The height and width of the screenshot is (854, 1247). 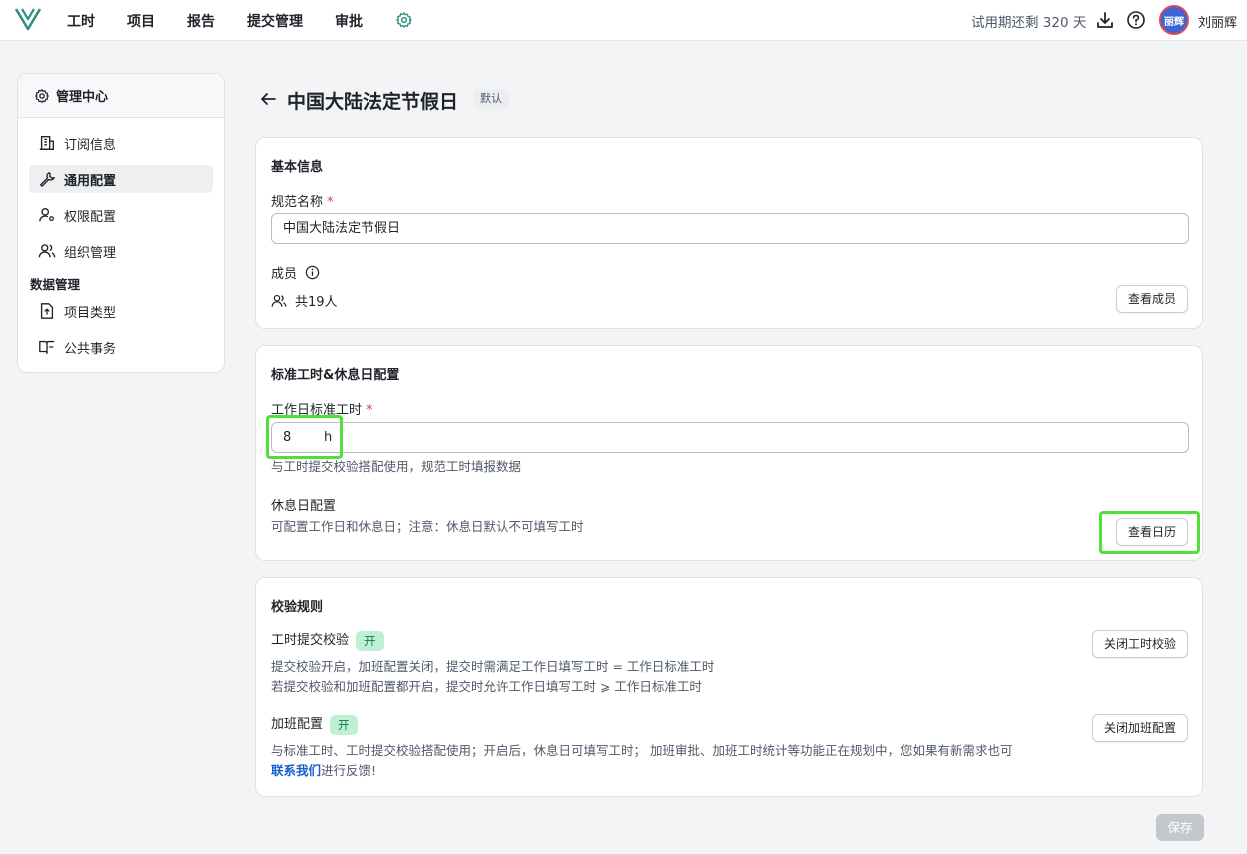 What do you see at coordinates (121, 143) in the screenshot?
I see `sidebar-item-subscription: 订阅信息` at bounding box center [121, 143].